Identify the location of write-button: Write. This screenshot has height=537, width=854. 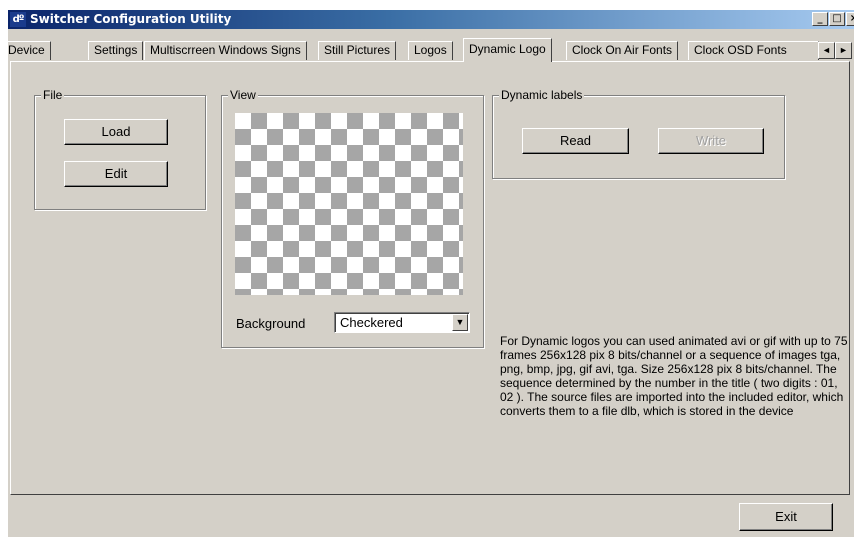
(711, 141).